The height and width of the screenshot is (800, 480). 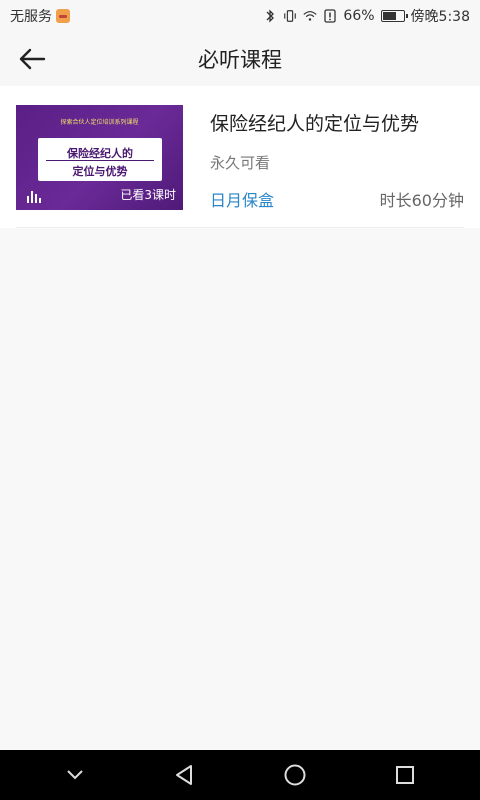 I want to click on course-info: 保险经纪人的定位与优势 永久可看 日月保盒 时长60分钟, so click(x=337, y=166).